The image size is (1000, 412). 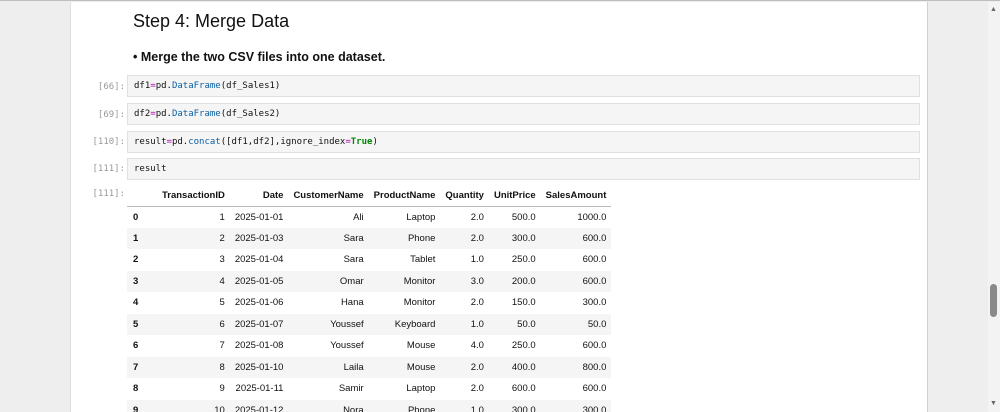 I want to click on table-cell: 5, so click(x=193, y=303).